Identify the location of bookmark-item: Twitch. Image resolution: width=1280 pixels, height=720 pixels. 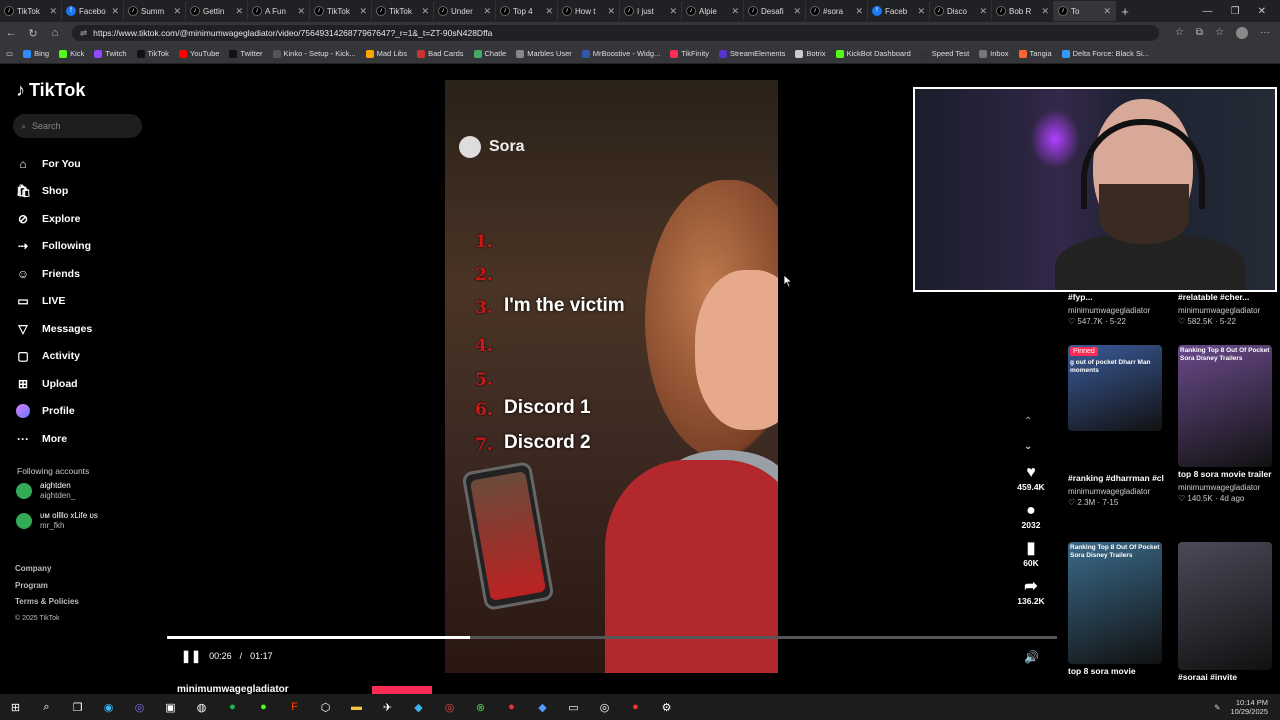
(110, 53).